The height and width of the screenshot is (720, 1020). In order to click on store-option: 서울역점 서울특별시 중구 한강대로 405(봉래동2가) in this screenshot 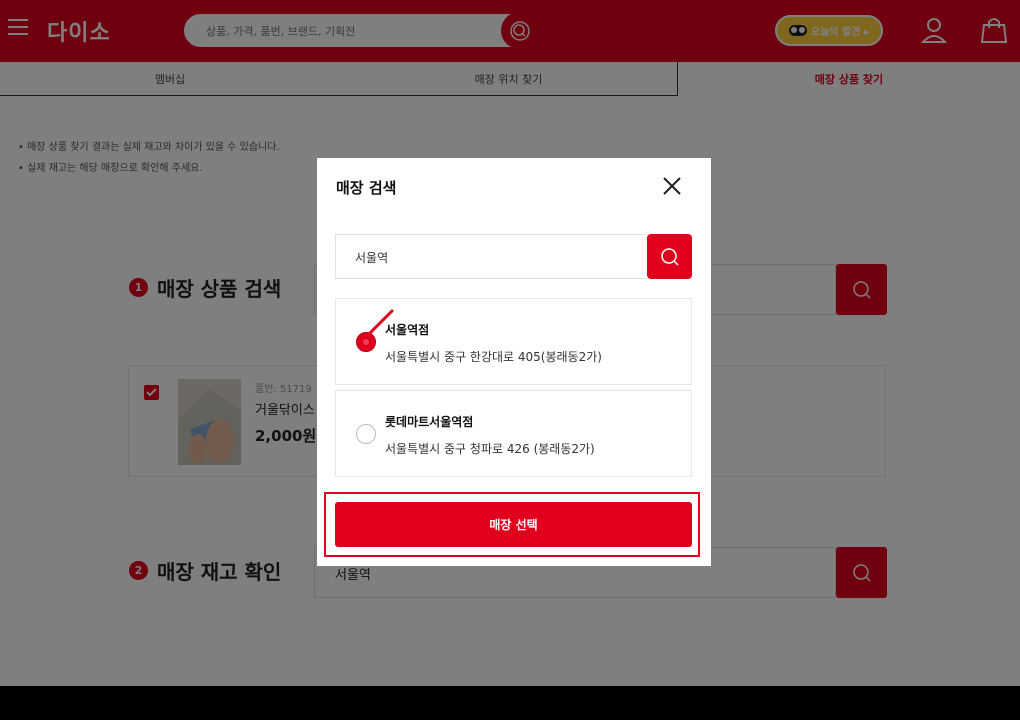, I will do `click(513, 341)`.